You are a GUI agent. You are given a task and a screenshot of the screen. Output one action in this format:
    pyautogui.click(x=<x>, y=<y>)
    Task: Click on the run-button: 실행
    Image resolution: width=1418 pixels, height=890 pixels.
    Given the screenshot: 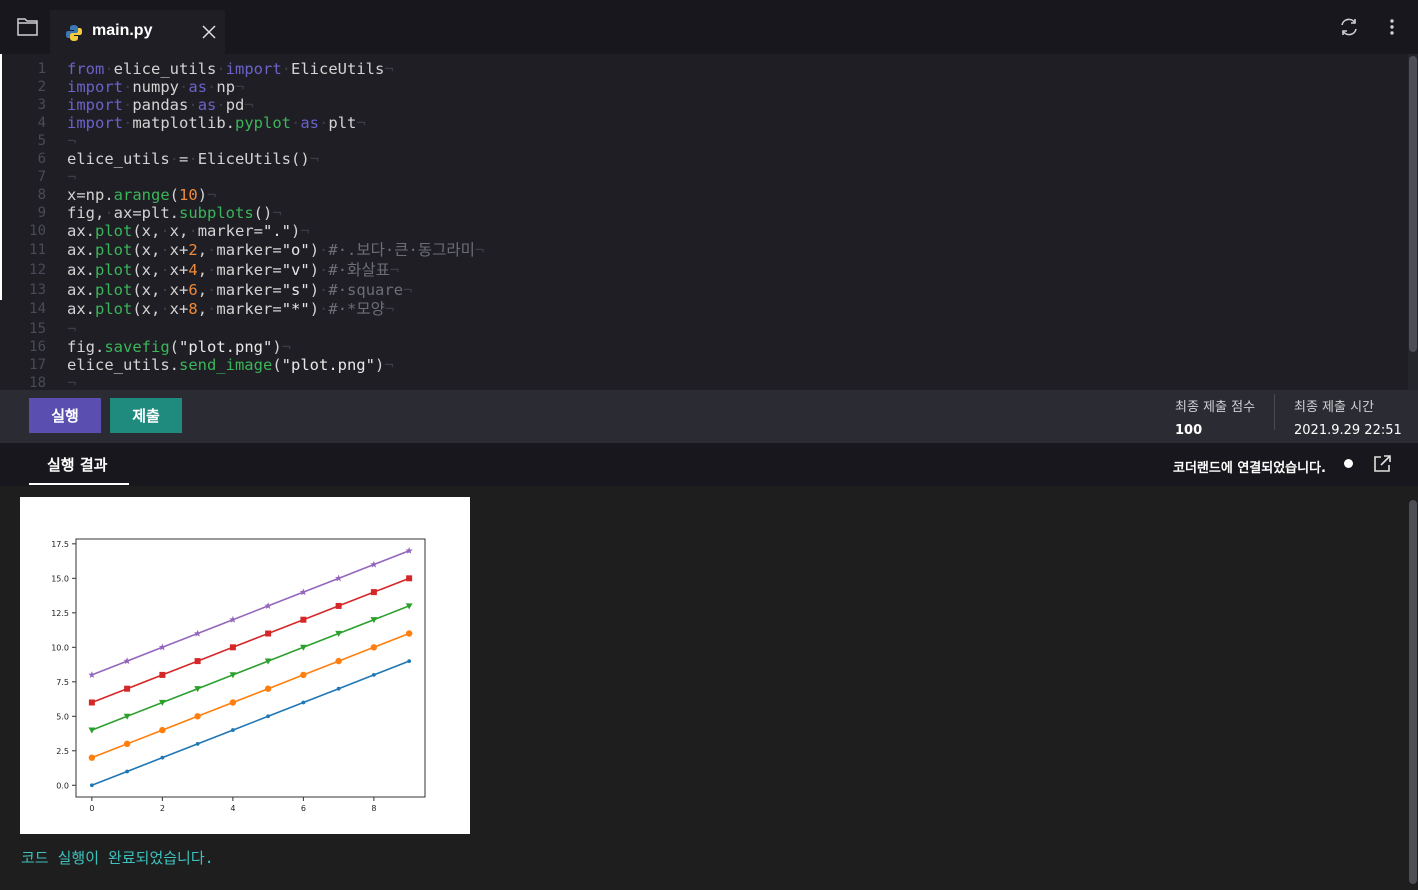 What is the action you would take?
    pyautogui.click(x=65, y=415)
    